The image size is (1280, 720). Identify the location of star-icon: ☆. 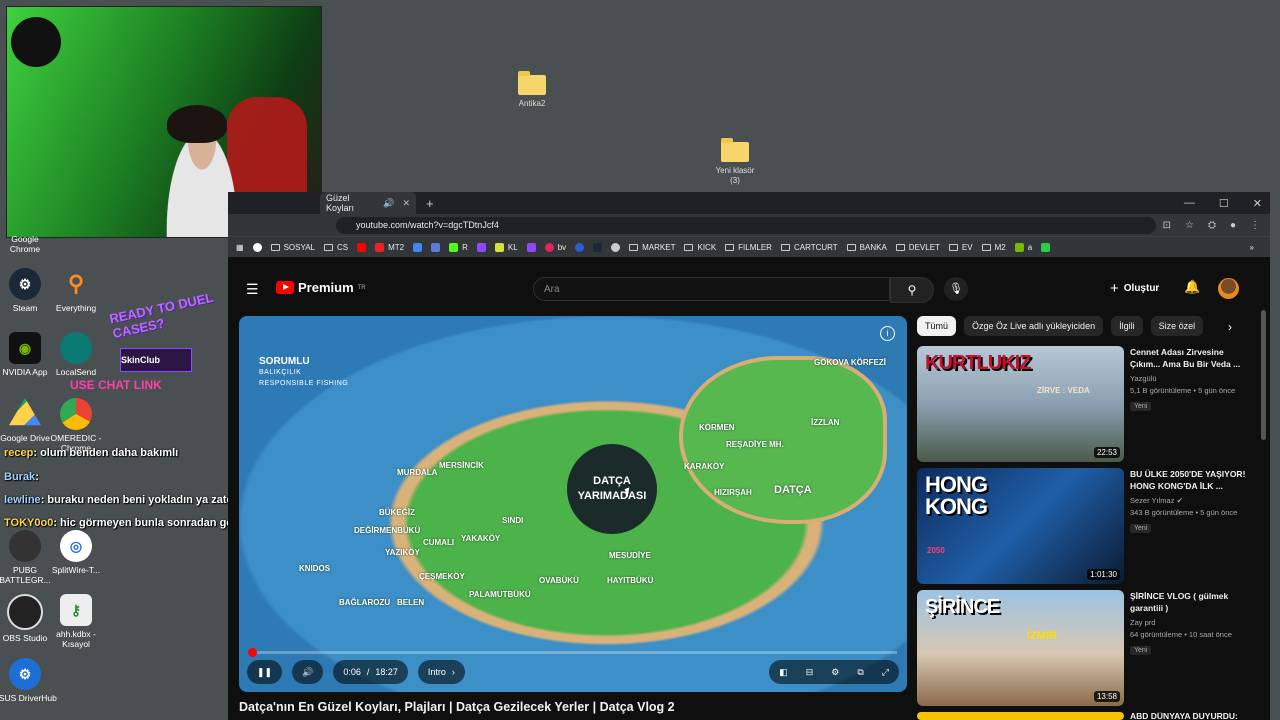
(1189, 225).